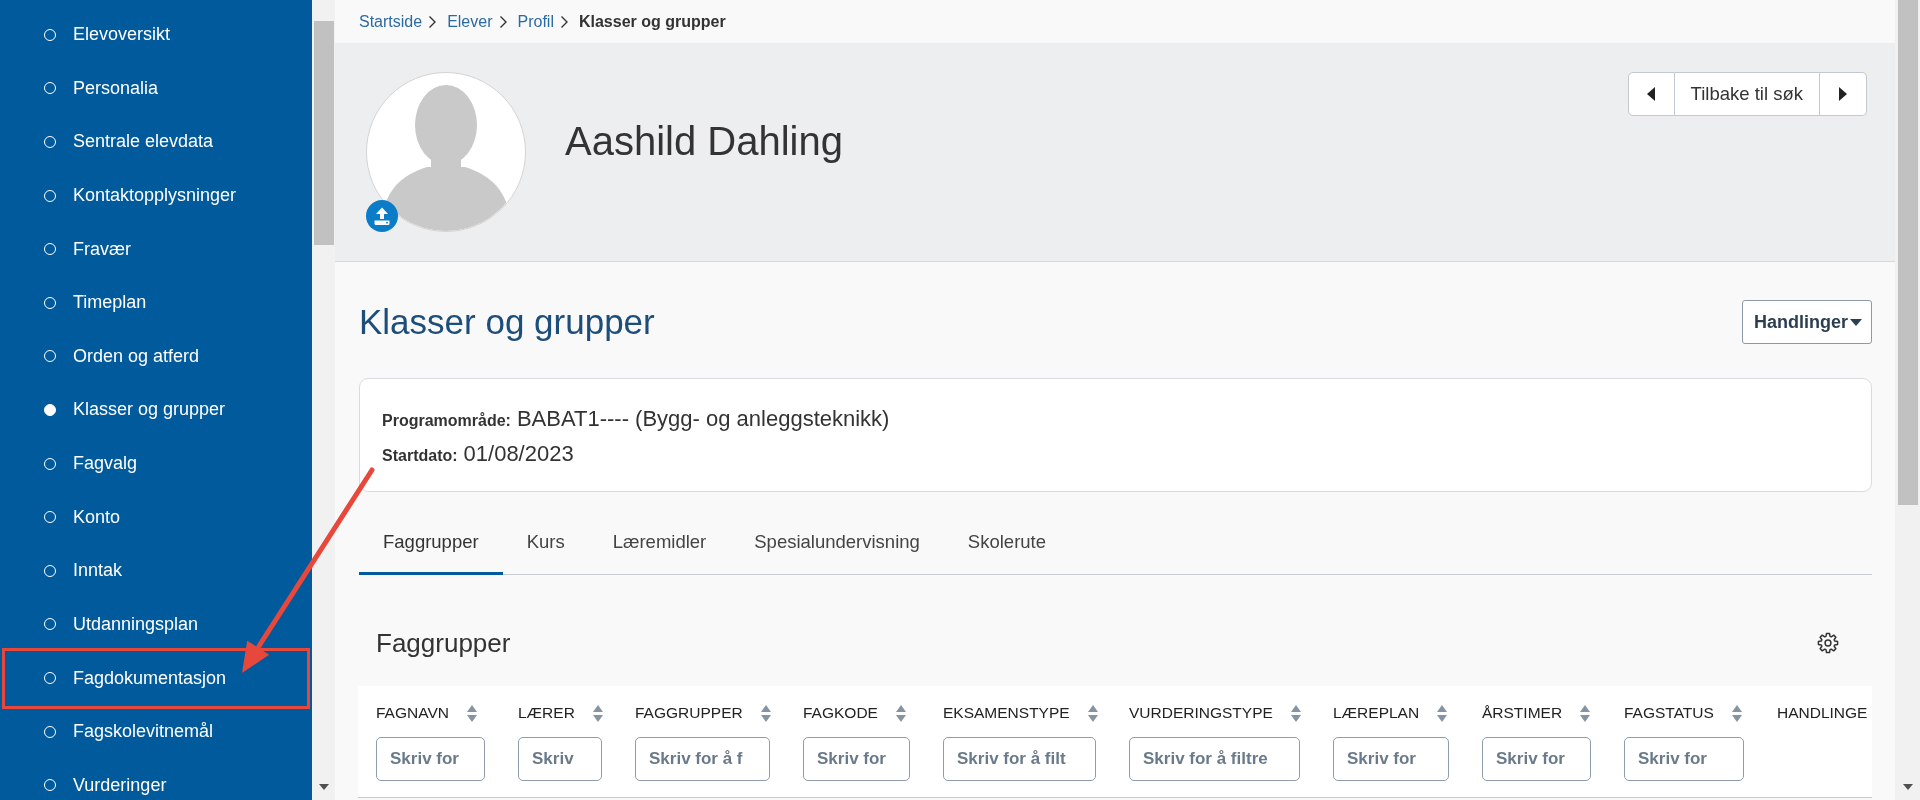 The width and height of the screenshot is (1920, 800). I want to click on info-value: 01/08/2023, so click(518, 454).